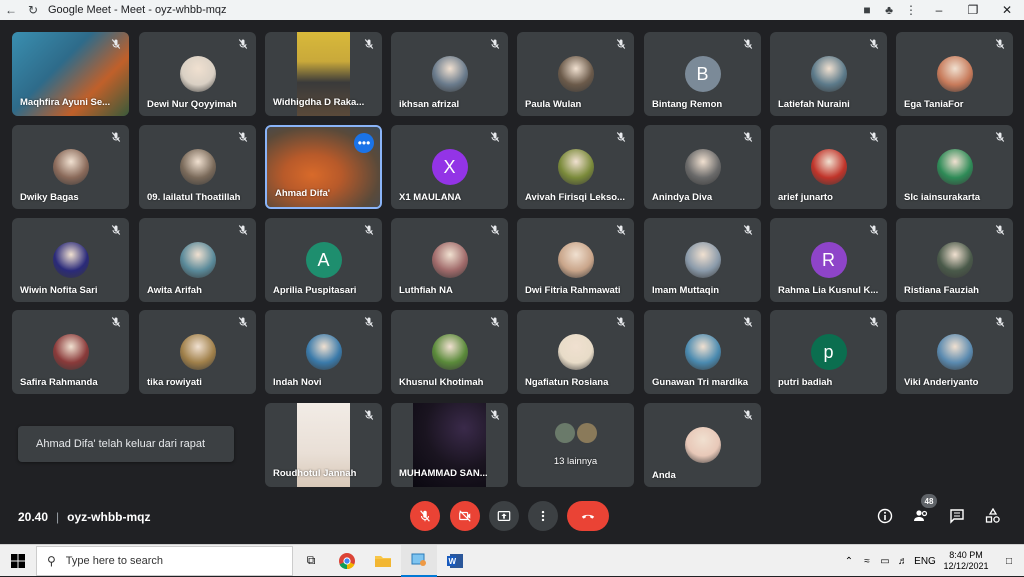 The image size is (1024, 577). Describe the element at coordinates (49, 197) in the screenshot. I see `participant-name: Dwiky Bagas` at that location.